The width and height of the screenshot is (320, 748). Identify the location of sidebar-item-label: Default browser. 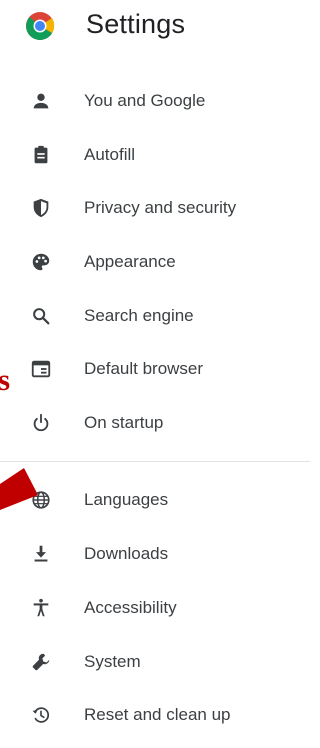
(144, 368).